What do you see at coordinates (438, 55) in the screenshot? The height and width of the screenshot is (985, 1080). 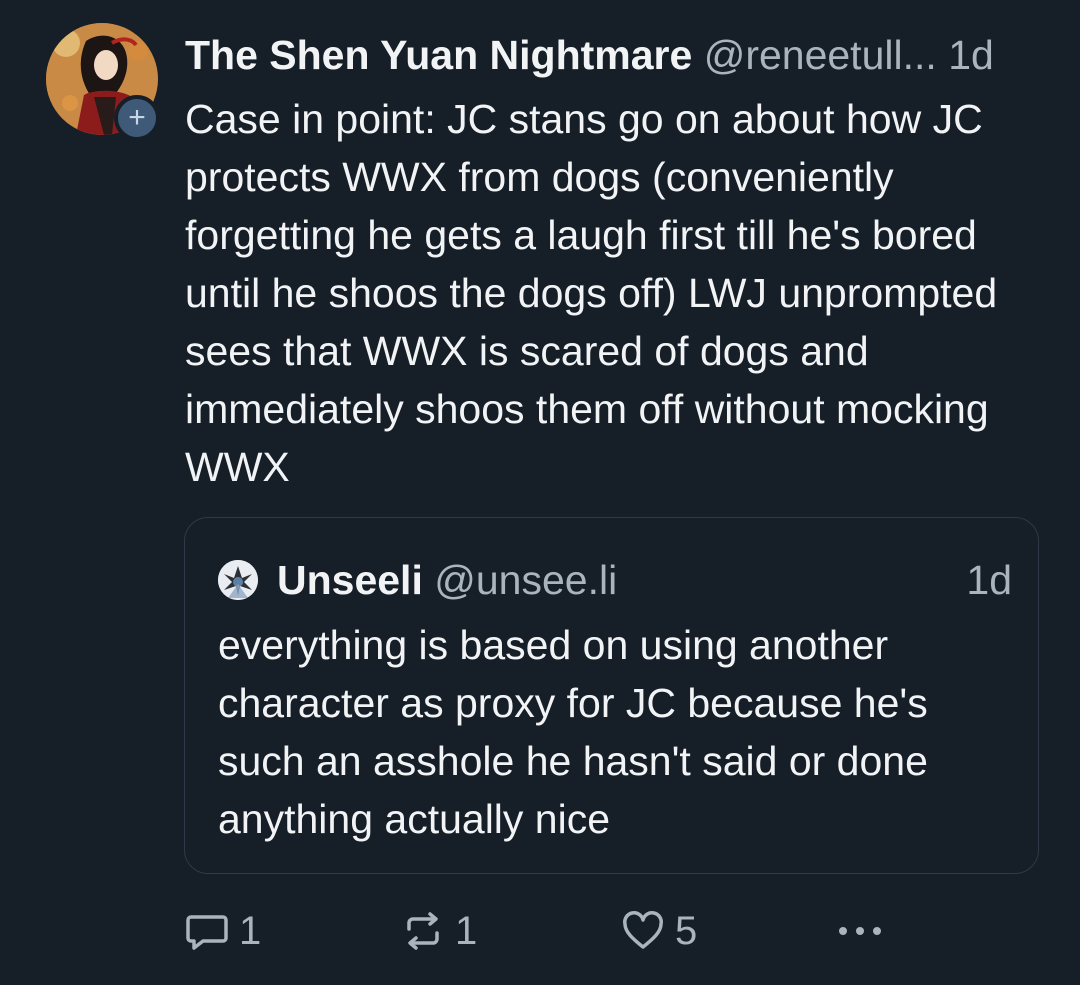 I see `author-display-name: The Shen Yuan Nightmare` at bounding box center [438, 55].